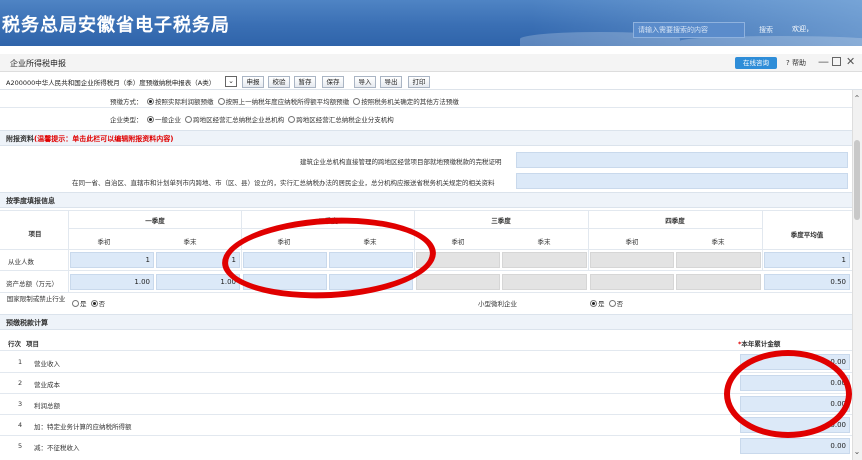 The height and width of the screenshot is (460, 862). I want to click on annotation-ellipse-ytd, so click(788, 394).